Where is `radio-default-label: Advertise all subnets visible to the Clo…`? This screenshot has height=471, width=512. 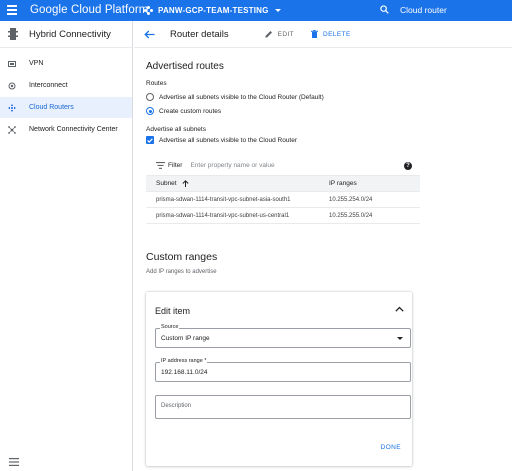 radio-default-label: Advertise all subnets visible to the Clo… is located at coordinates (241, 97).